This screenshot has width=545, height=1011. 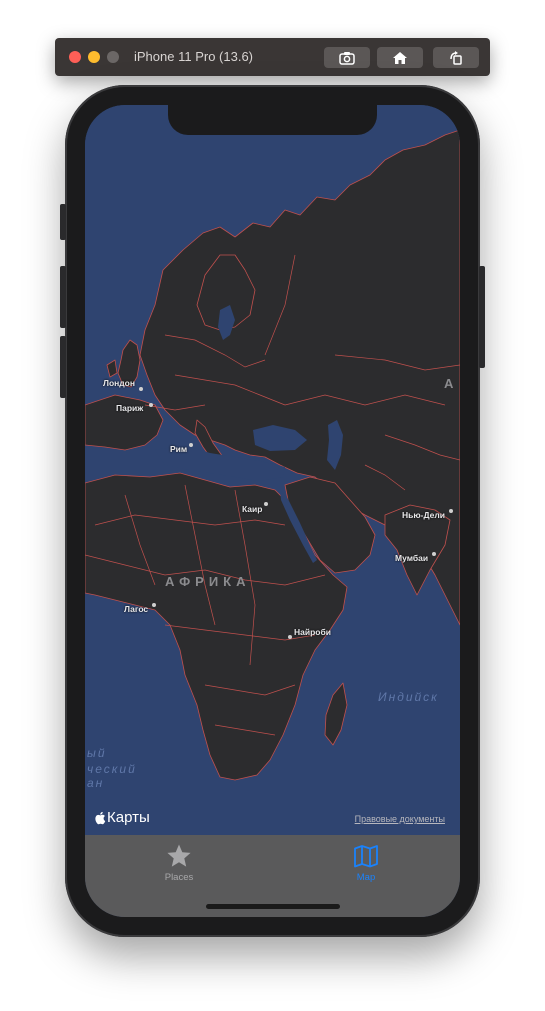 I want to click on rotate-button, so click(x=456, y=57).